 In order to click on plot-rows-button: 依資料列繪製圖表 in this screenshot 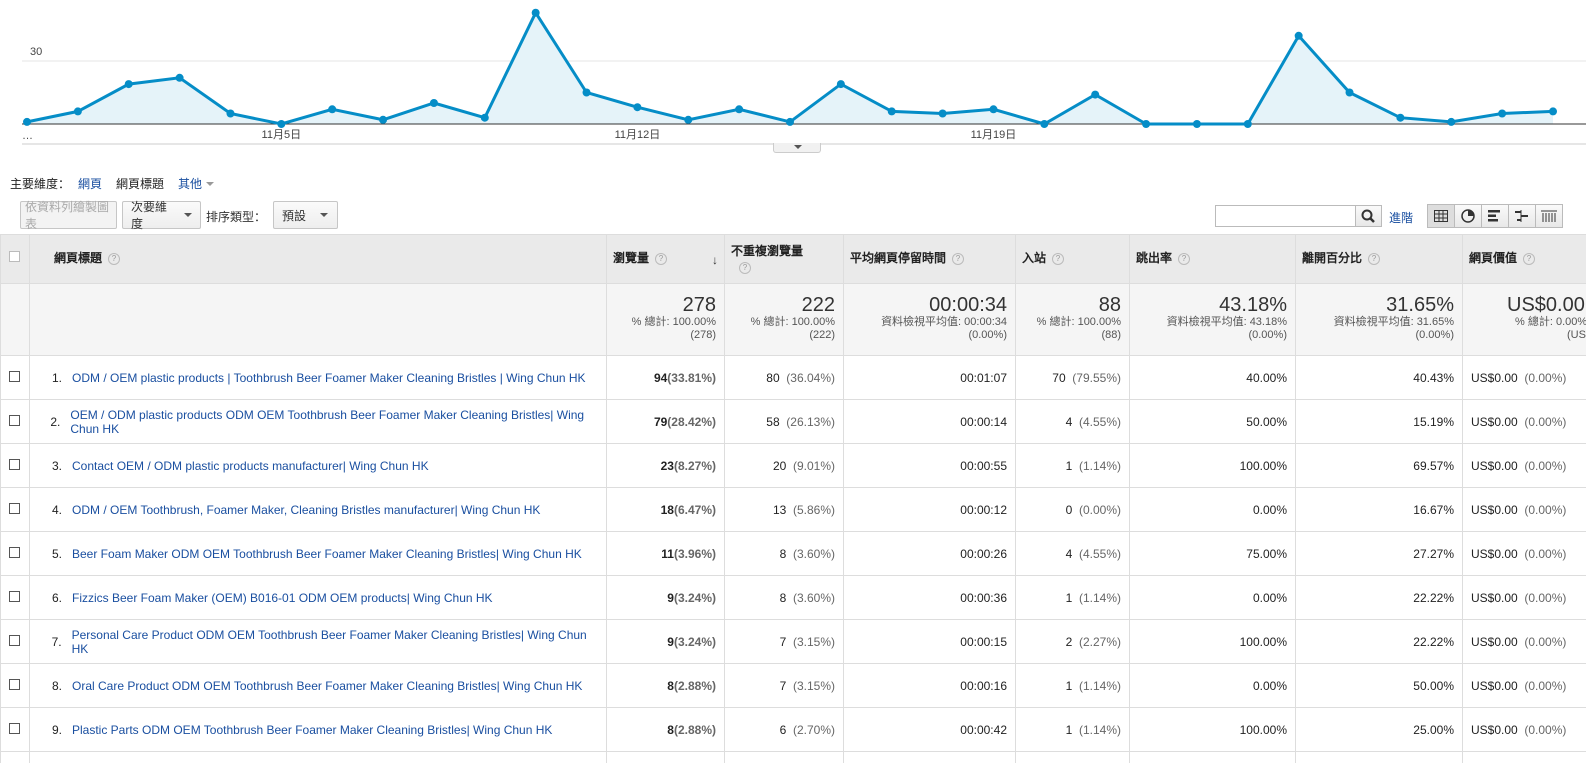, I will do `click(68, 215)`.